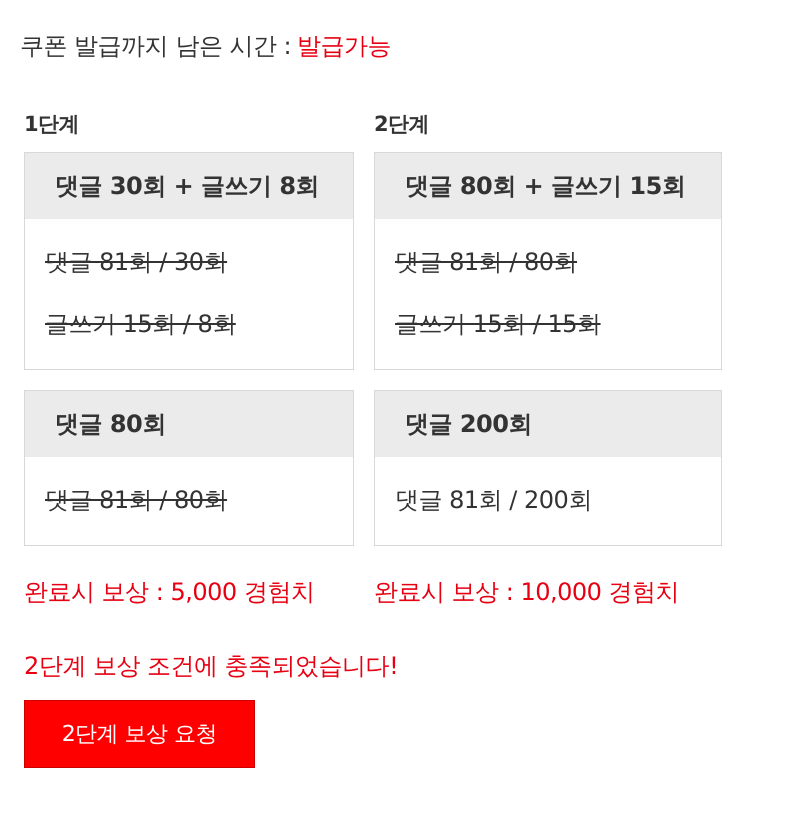 The width and height of the screenshot is (800, 815). I want to click on countdown-value: 발급가능, so click(344, 46).